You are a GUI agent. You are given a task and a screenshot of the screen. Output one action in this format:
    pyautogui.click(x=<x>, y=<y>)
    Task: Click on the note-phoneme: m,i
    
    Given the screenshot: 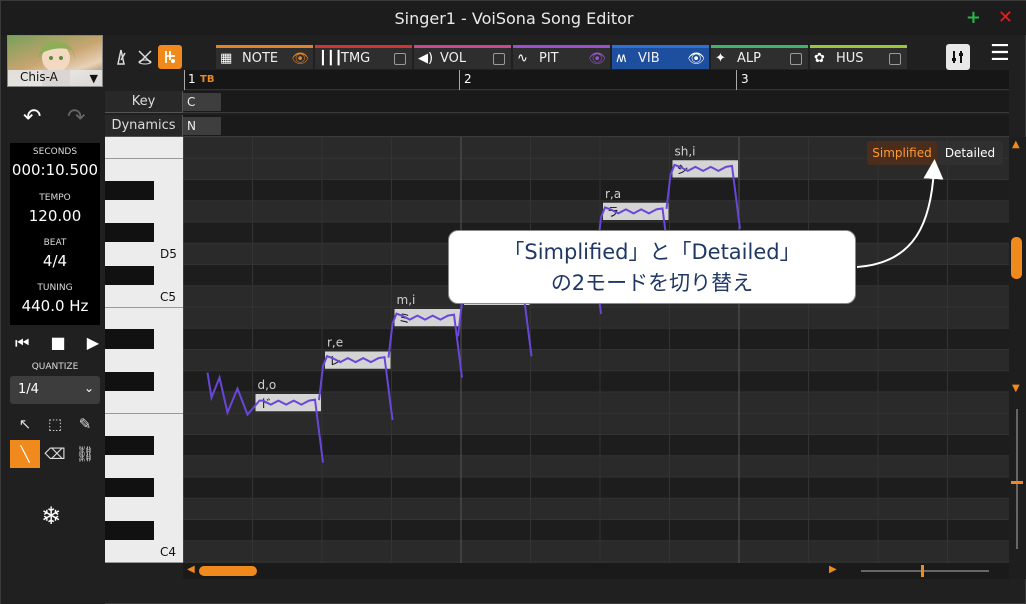 What is the action you would take?
    pyautogui.click(x=406, y=300)
    